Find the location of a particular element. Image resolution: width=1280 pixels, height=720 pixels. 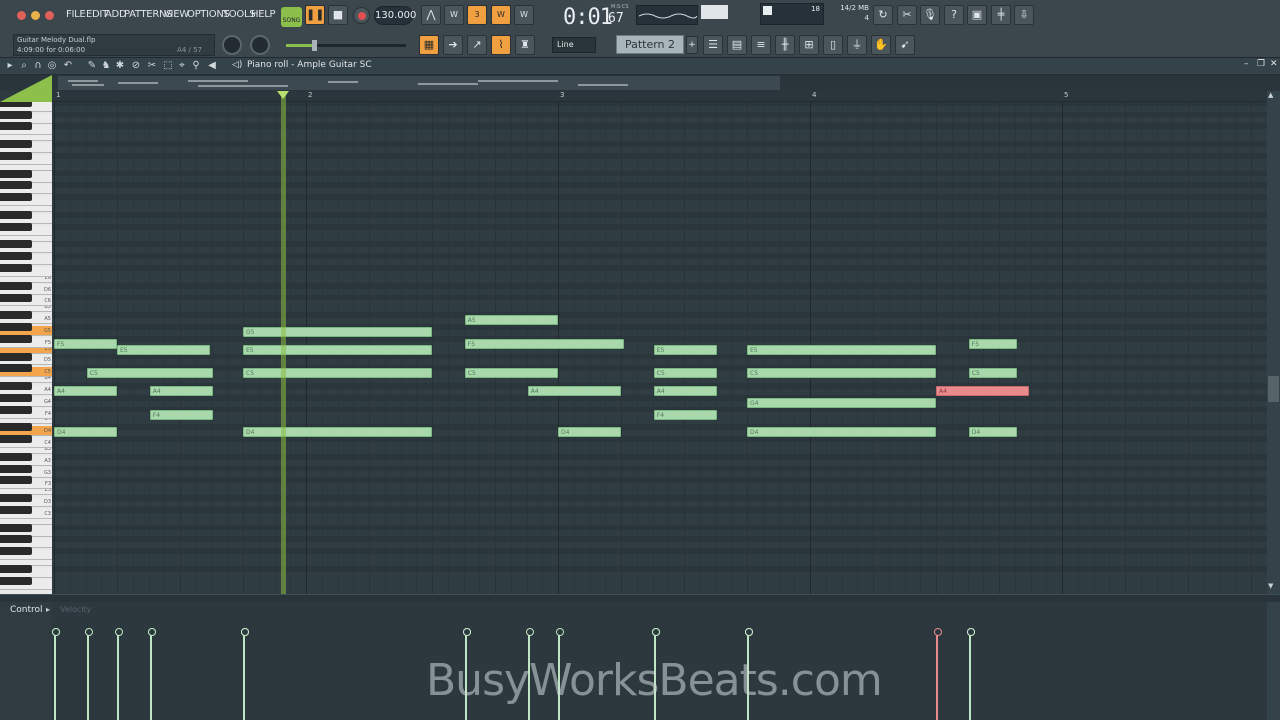

add-pattern-icon: + is located at coordinates (692, 45).